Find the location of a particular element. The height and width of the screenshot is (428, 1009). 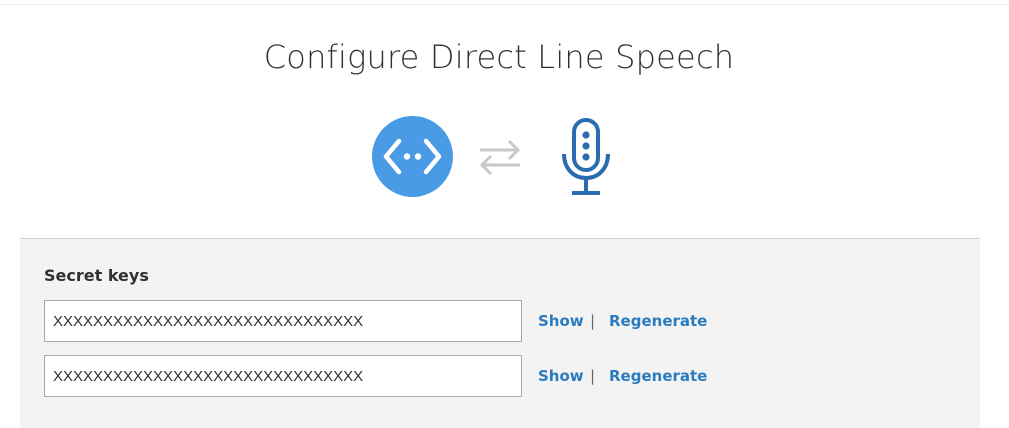

top-divider is located at coordinates (504, 4).